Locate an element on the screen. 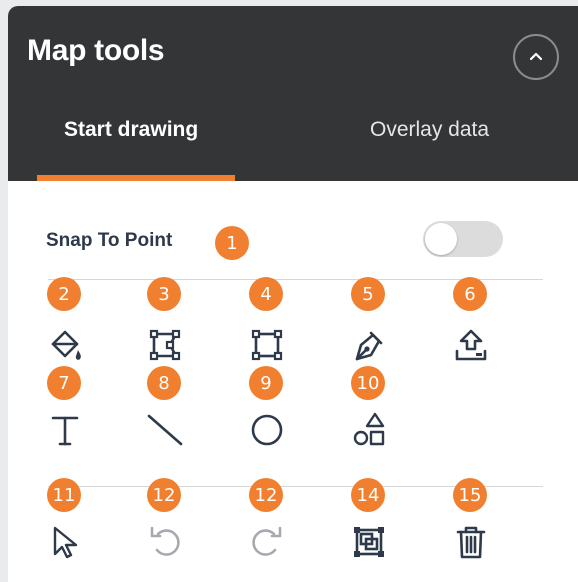 The height and width of the screenshot is (582, 578). text-icon is located at coordinates (65, 431).